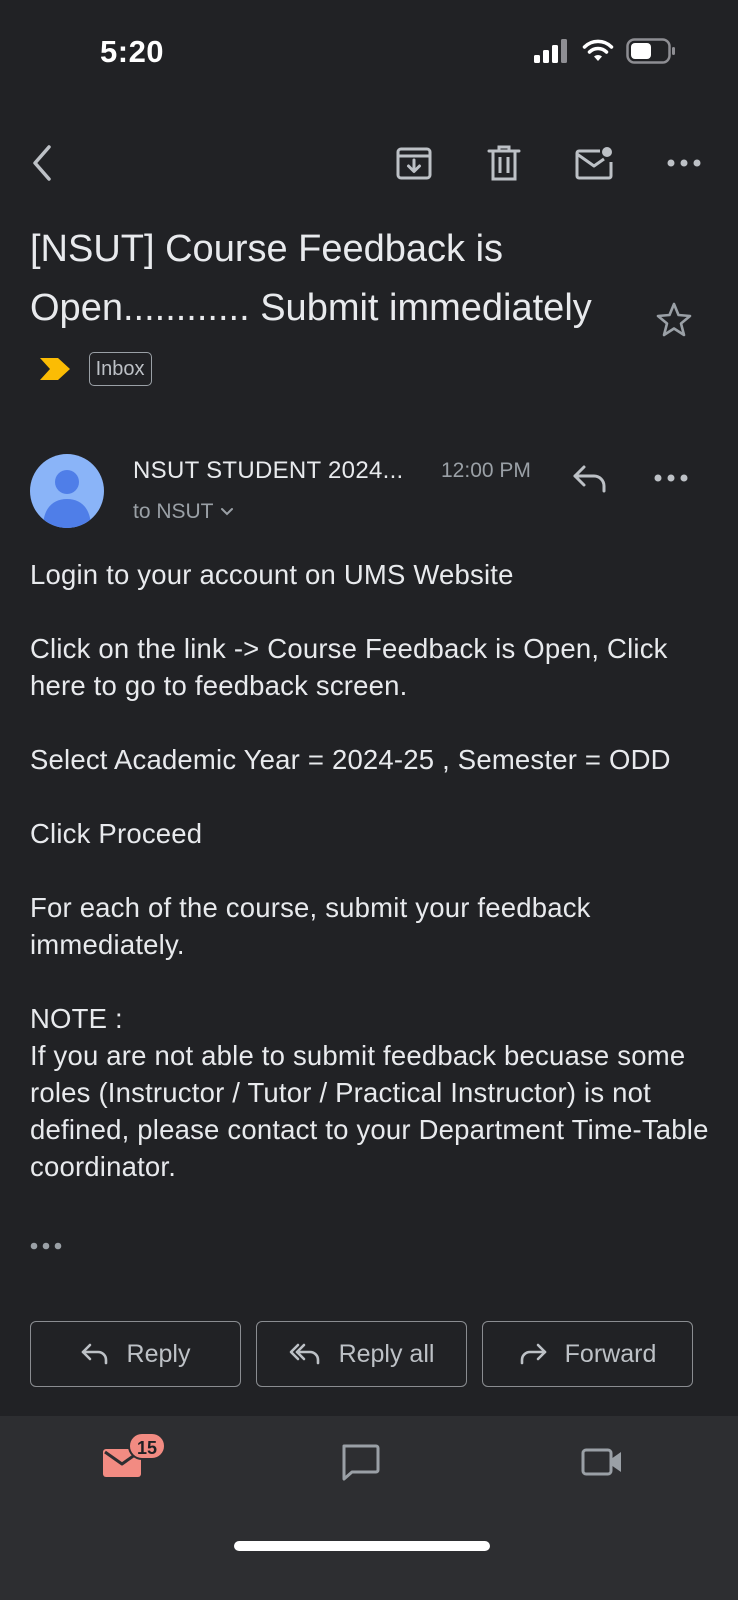  Describe the element at coordinates (650, 51) in the screenshot. I see `battery-icon` at that location.